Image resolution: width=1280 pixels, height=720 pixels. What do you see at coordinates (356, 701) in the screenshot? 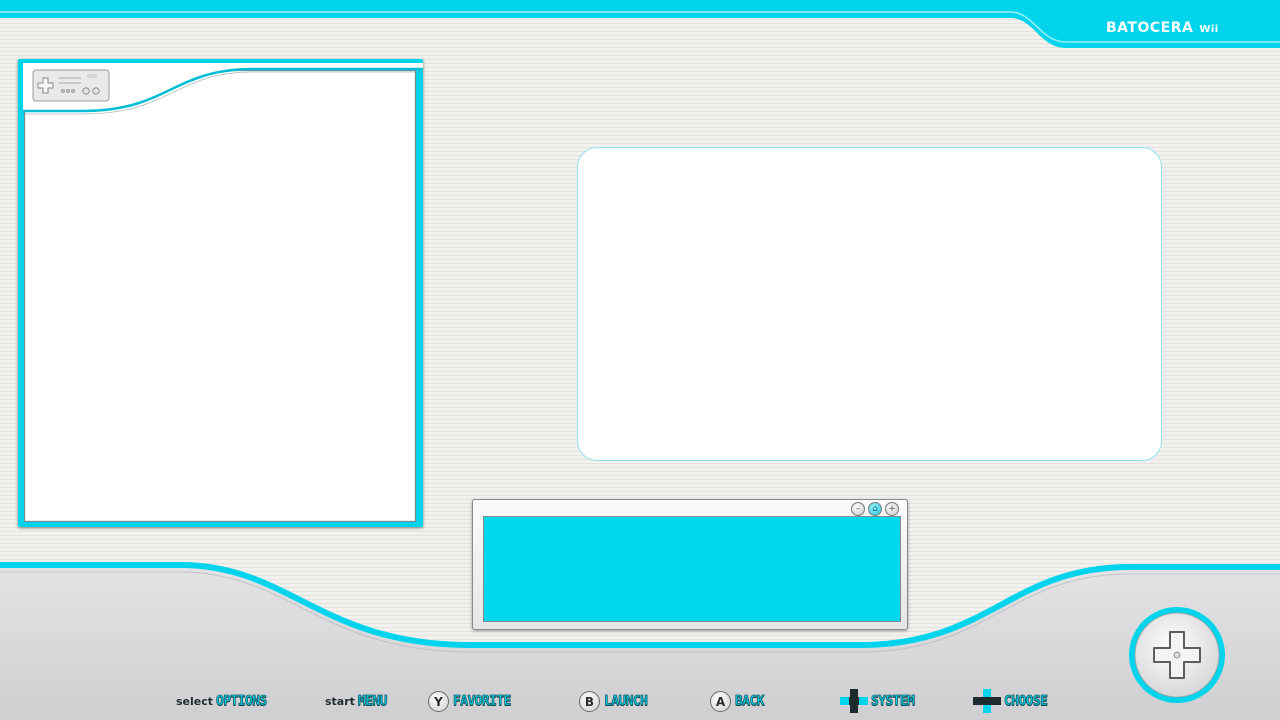
I see `help-menu: start MENU` at bounding box center [356, 701].